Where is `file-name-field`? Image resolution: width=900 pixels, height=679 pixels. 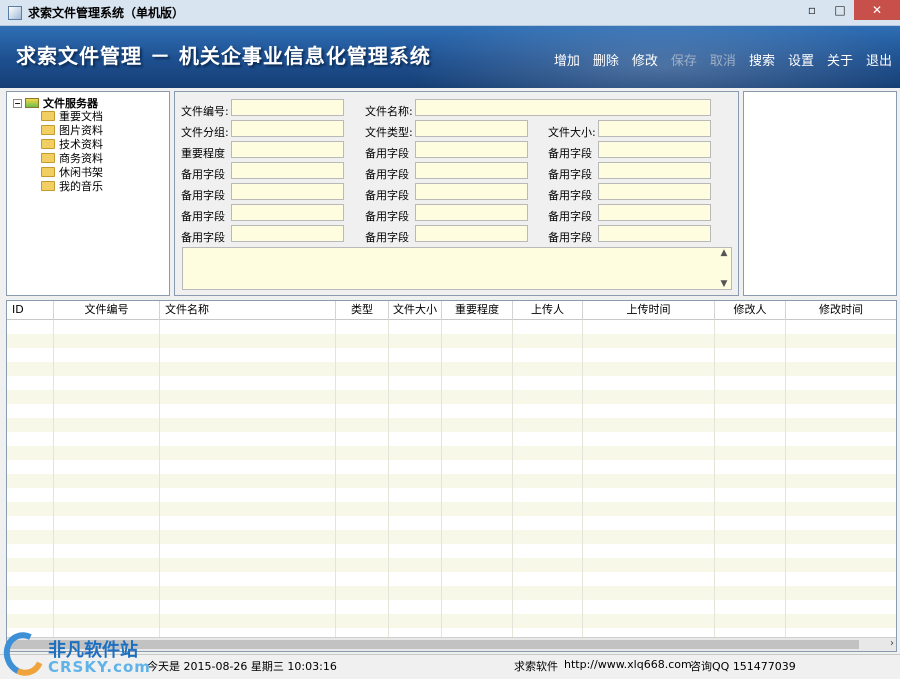 file-name-field is located at coordinates (563, 107).